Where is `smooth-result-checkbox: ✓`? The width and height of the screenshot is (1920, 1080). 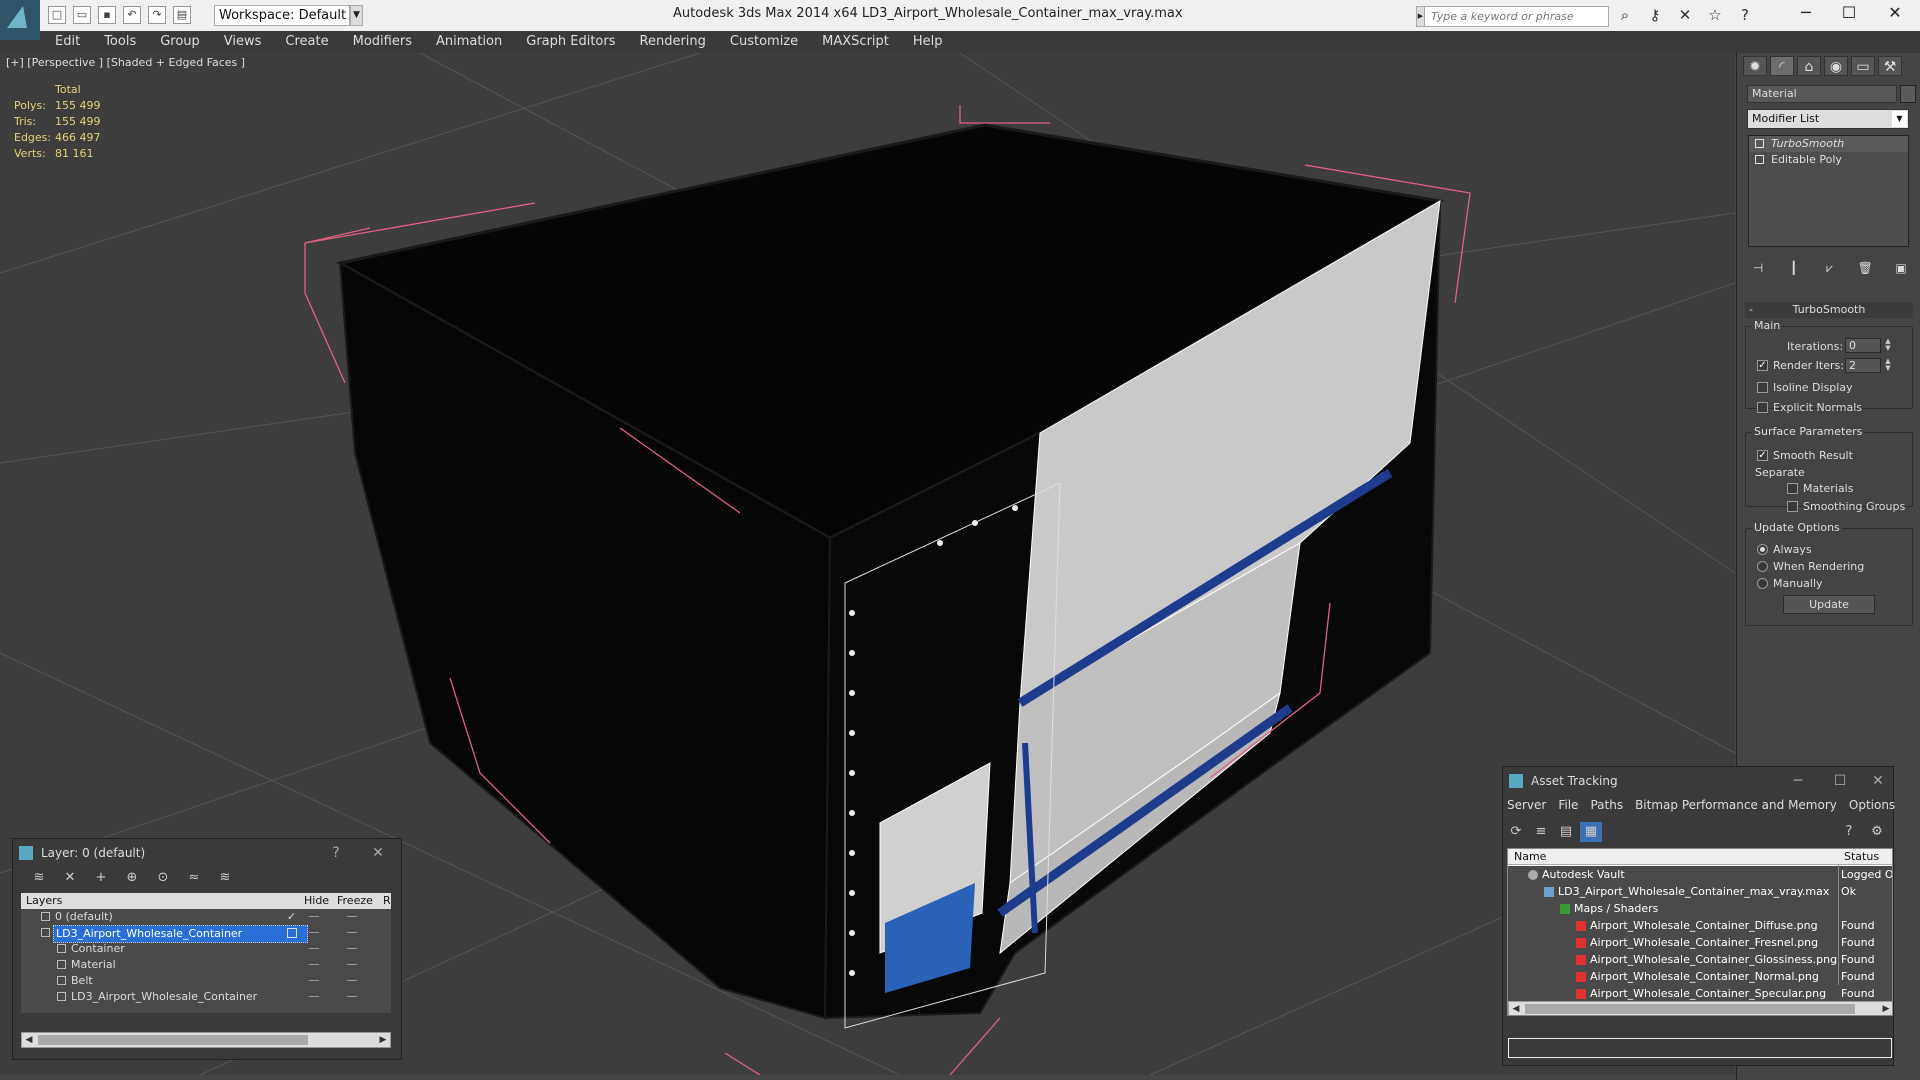
smooth-result-checkbox: ✓ is located at coordinates (1762, 455).